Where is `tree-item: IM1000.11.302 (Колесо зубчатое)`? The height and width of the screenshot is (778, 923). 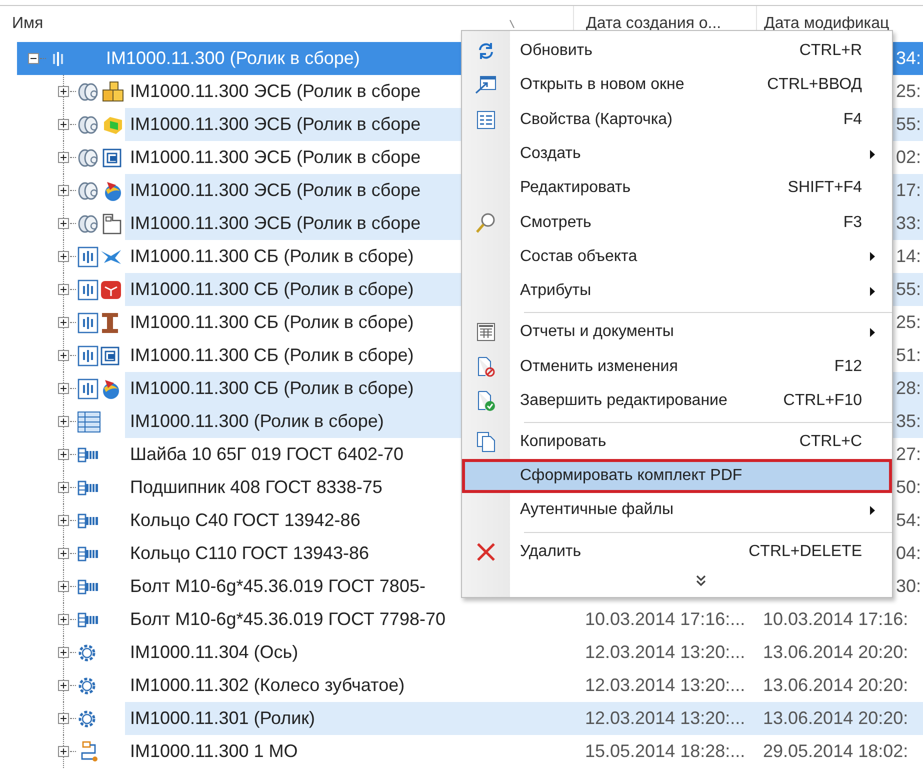 tree-item: IM1000.11.302 (Колесо зубчатое) is located at coordinates (230, 685).